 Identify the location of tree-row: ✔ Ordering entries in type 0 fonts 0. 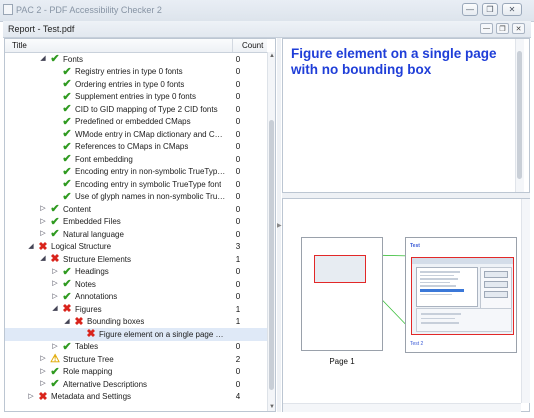
(136, 84).